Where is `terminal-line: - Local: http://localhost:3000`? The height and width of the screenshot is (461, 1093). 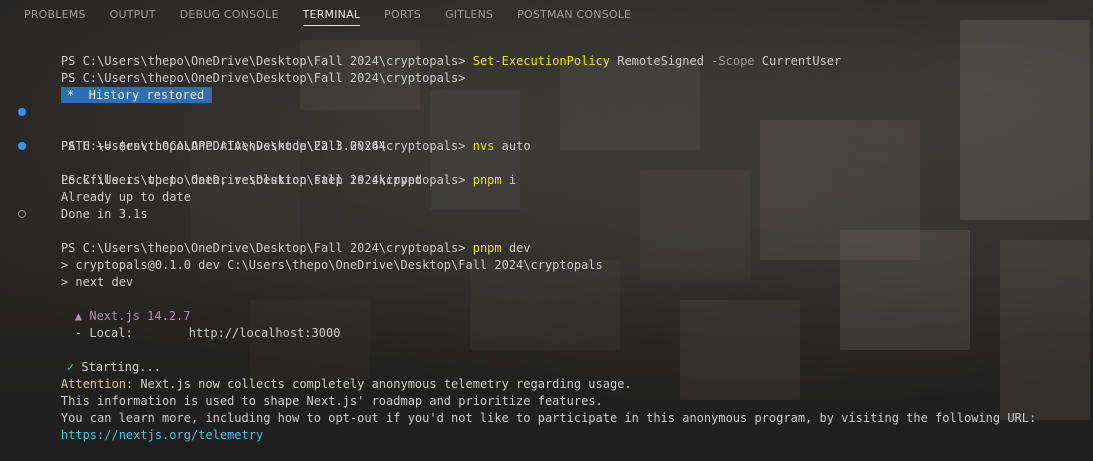 terminal-line: - Local: http://localhost:3000 is located at coordinates (546, 324).